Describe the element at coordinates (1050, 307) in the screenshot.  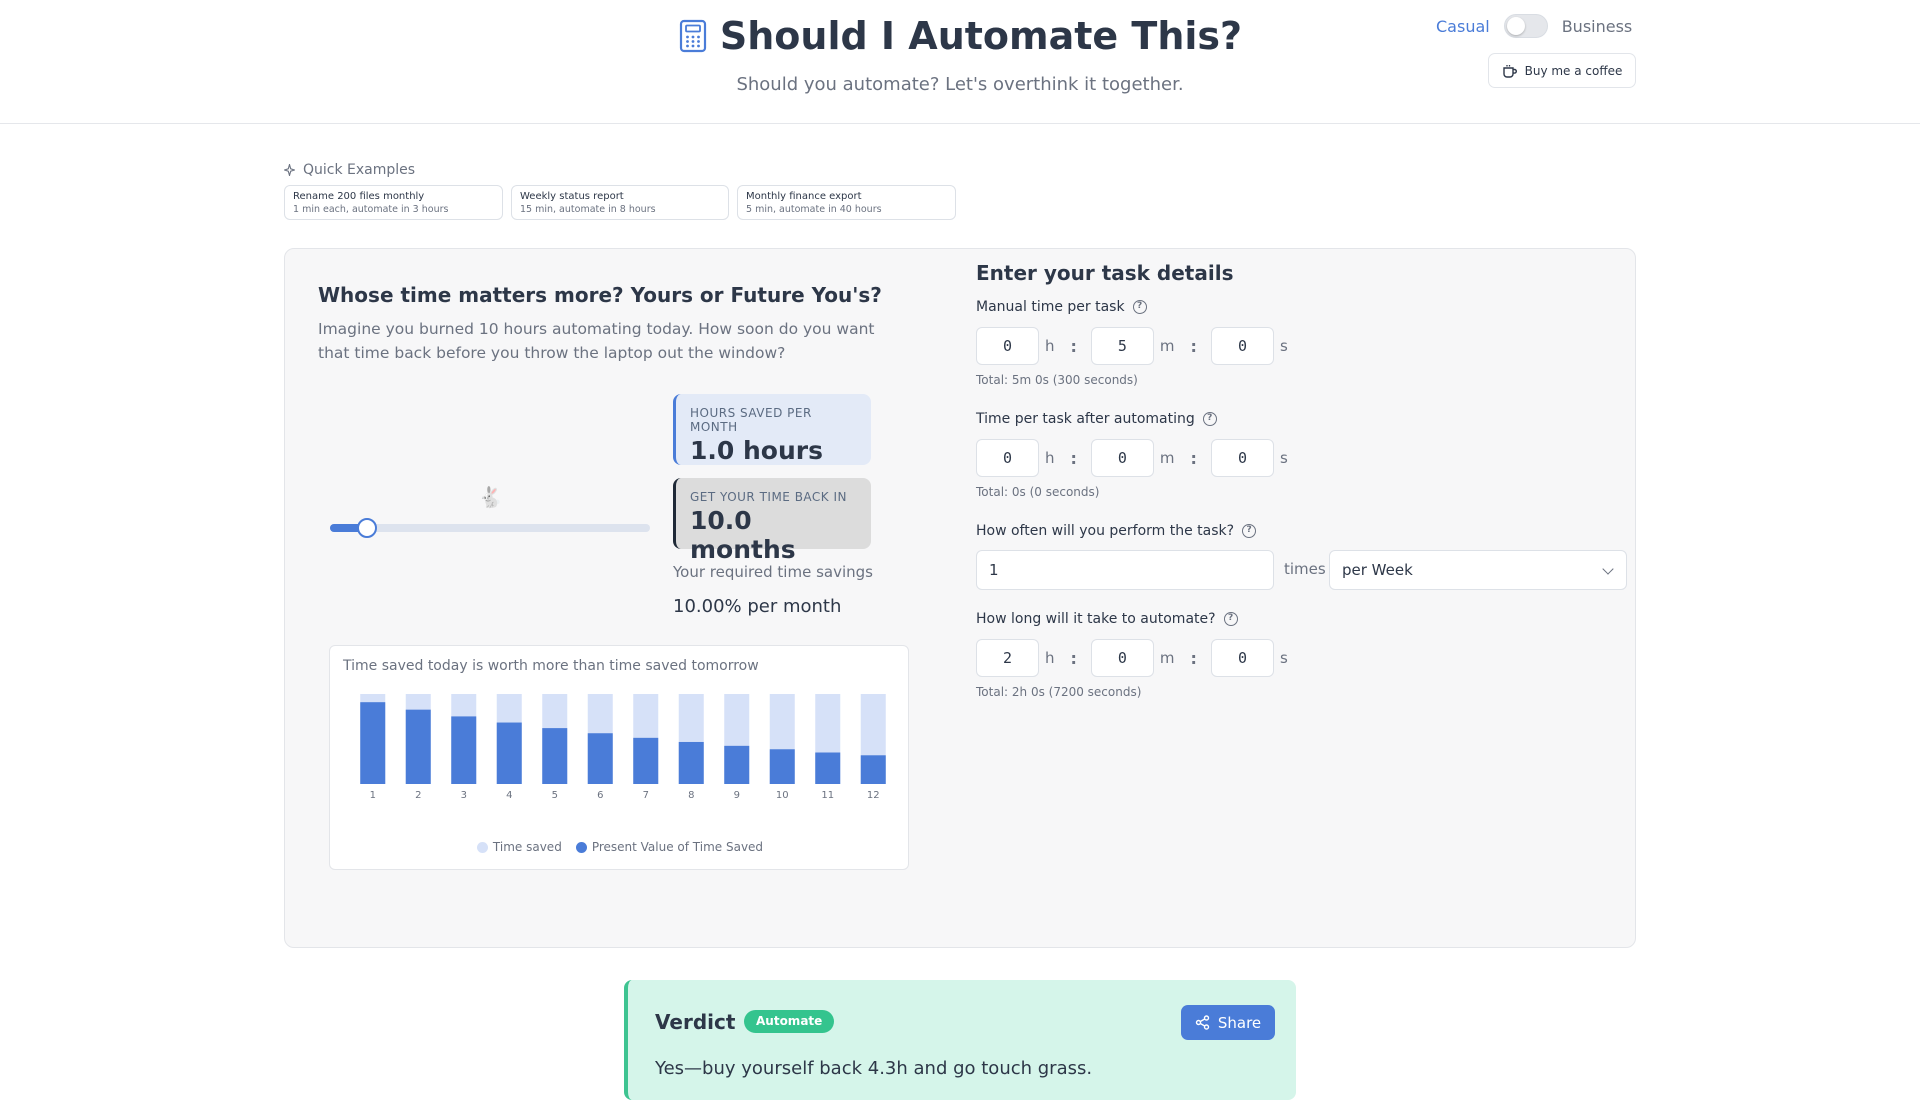
I see `manual-time-label-text: Manual time per task` at that location.